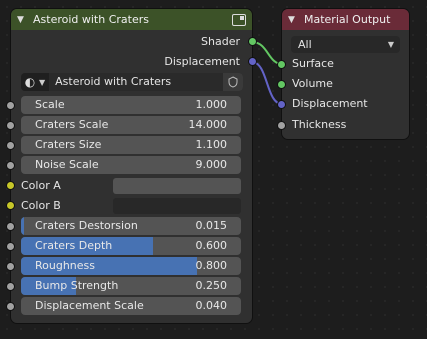 The image size is (427, 339). Describe the element at coordinates (89, 305) in the screenshot. I see `displacement-scale-label: Displacement Scale` at that location.